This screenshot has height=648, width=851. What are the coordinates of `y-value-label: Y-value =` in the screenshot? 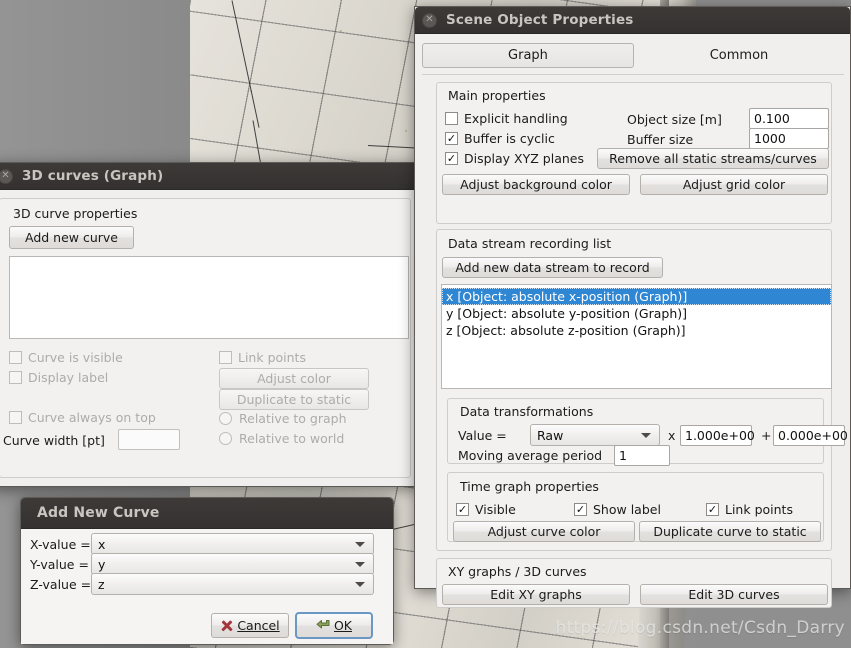 It's located at (59, 564).